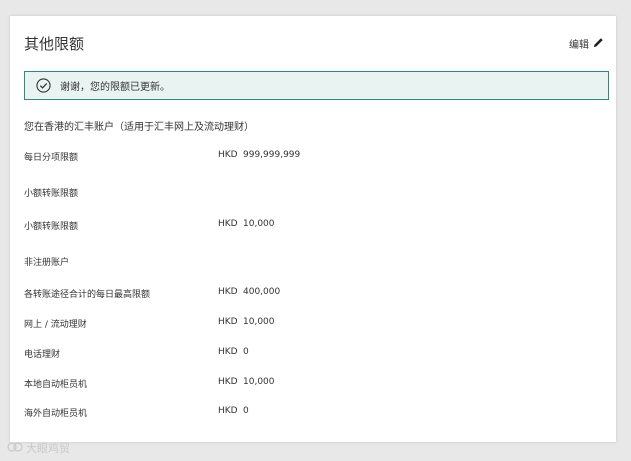 Image resolution: width=631 pixels, height=461 pixels. What do you see at coordinates (579, 45) in the screenshot?
I see `edit-label: 编辑` at bounding box center [579, 45].